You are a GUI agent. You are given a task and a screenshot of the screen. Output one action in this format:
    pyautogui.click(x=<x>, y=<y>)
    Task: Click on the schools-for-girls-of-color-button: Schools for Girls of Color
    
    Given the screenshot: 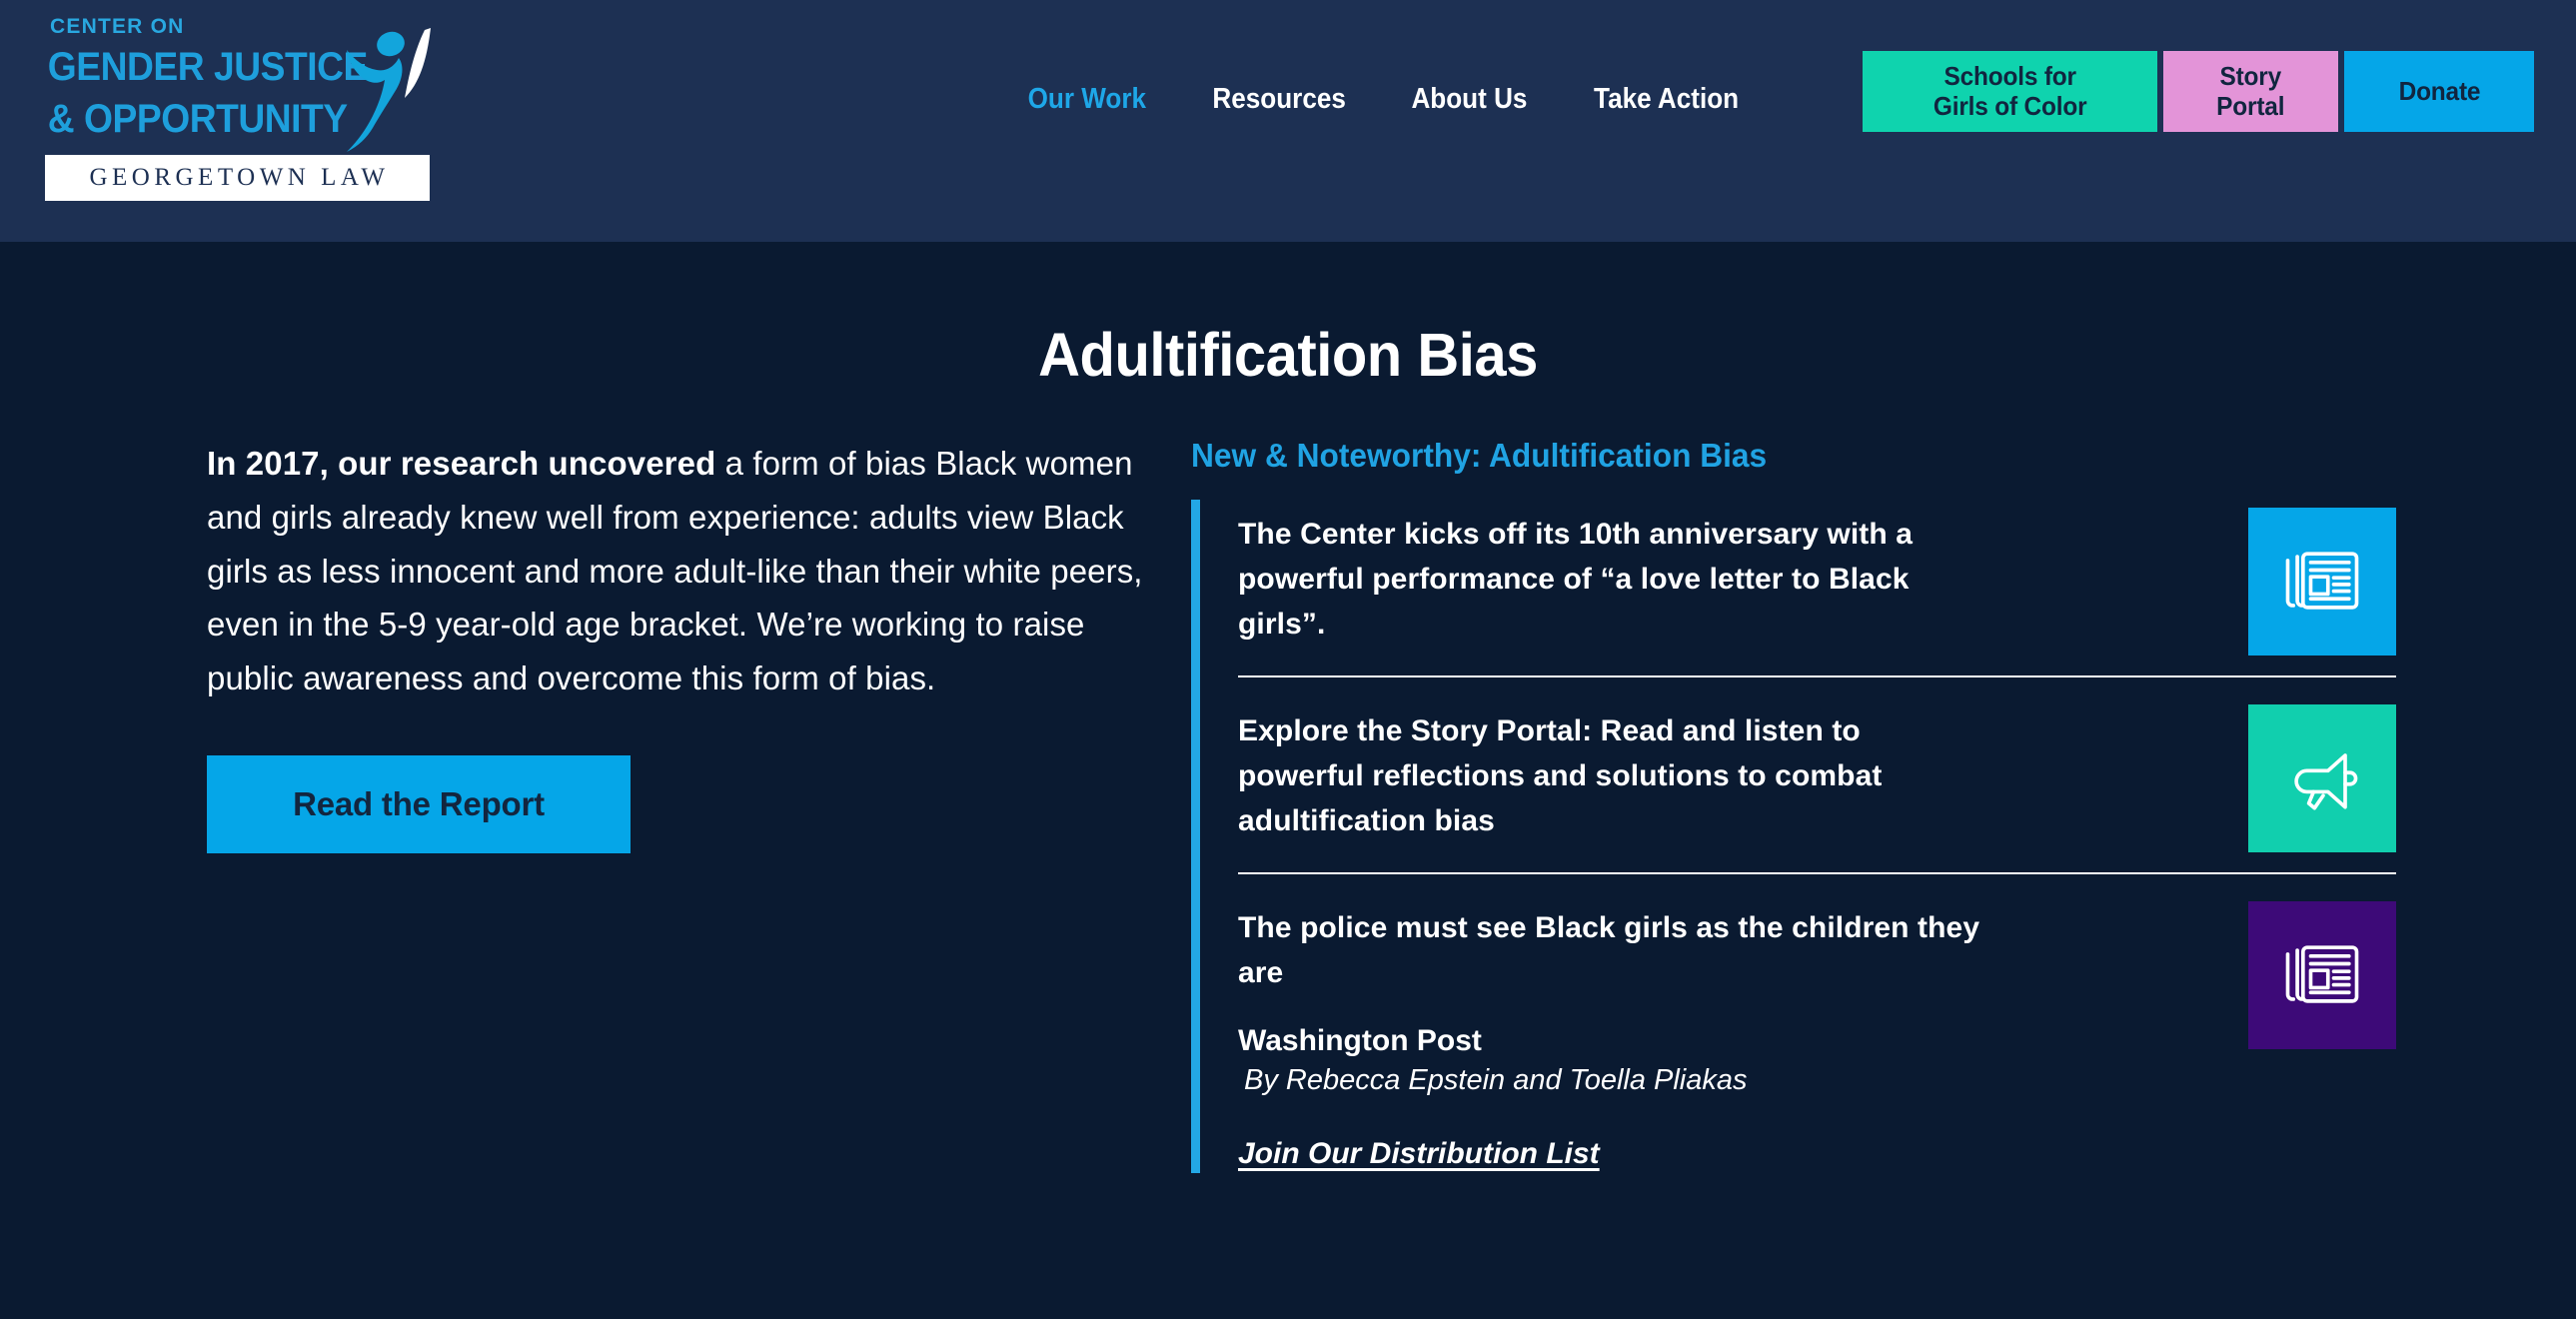 What is the action you would take?
    pyautogui.click(x=2010, y=91)
    